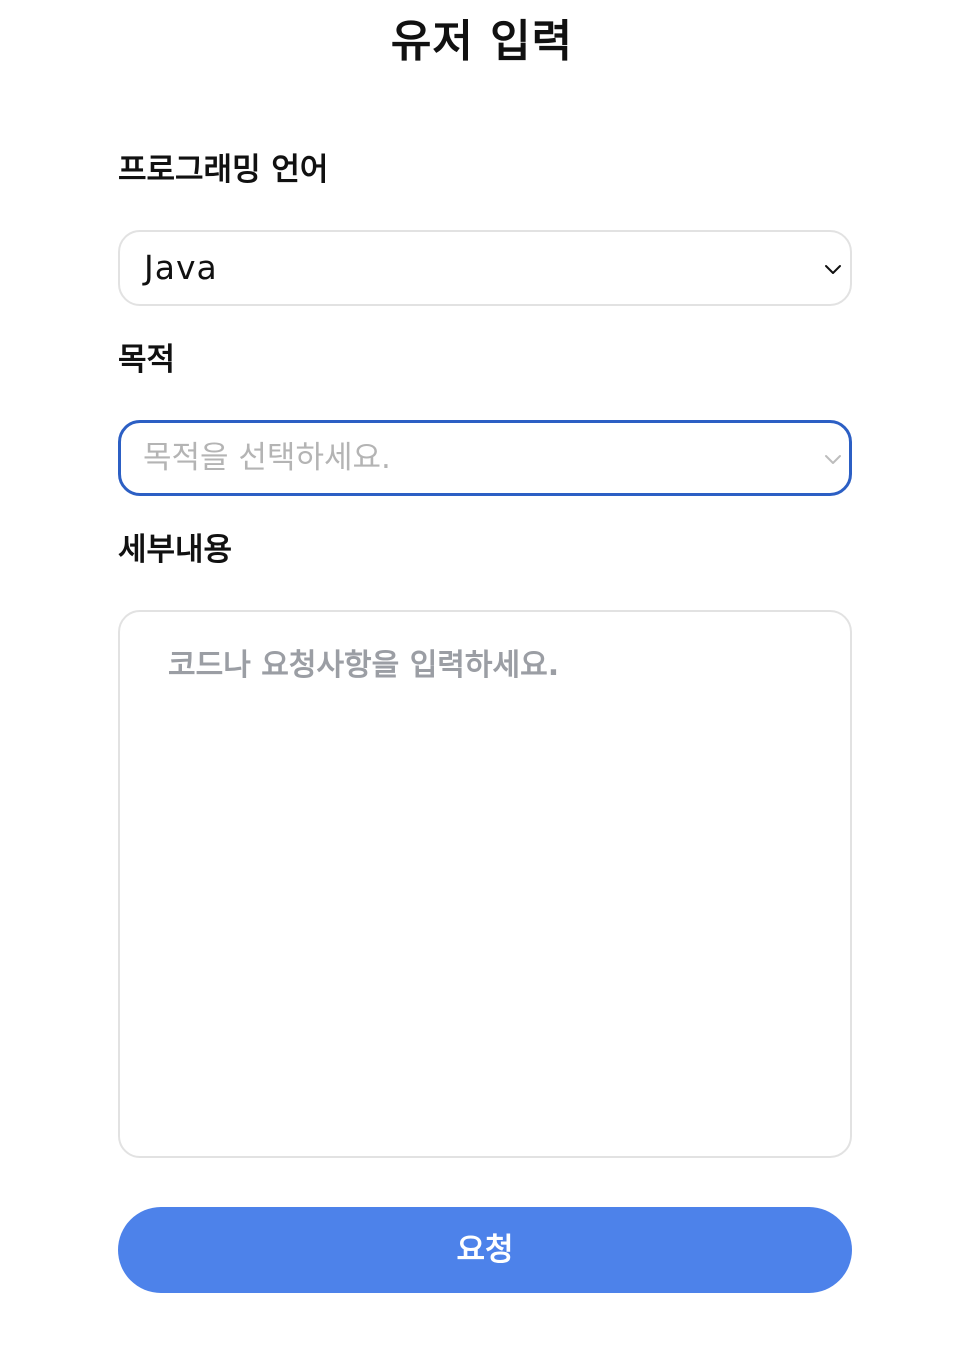 Image resolution: width=964 pixels, height=1360 pixels. Describe the element at coordinates (485, 1250) in the screenshot. I see `submit-button: 요청` at that location.